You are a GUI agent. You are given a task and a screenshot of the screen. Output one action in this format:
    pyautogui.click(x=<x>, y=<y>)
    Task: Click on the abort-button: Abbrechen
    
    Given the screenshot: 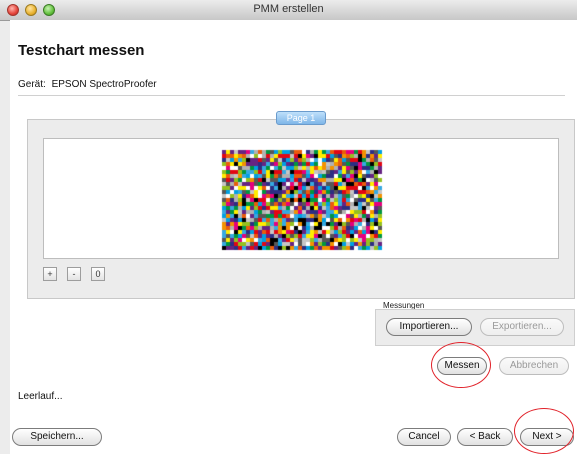 What is the action you would take?
    pyautogui.click(x=534, y=366)
    